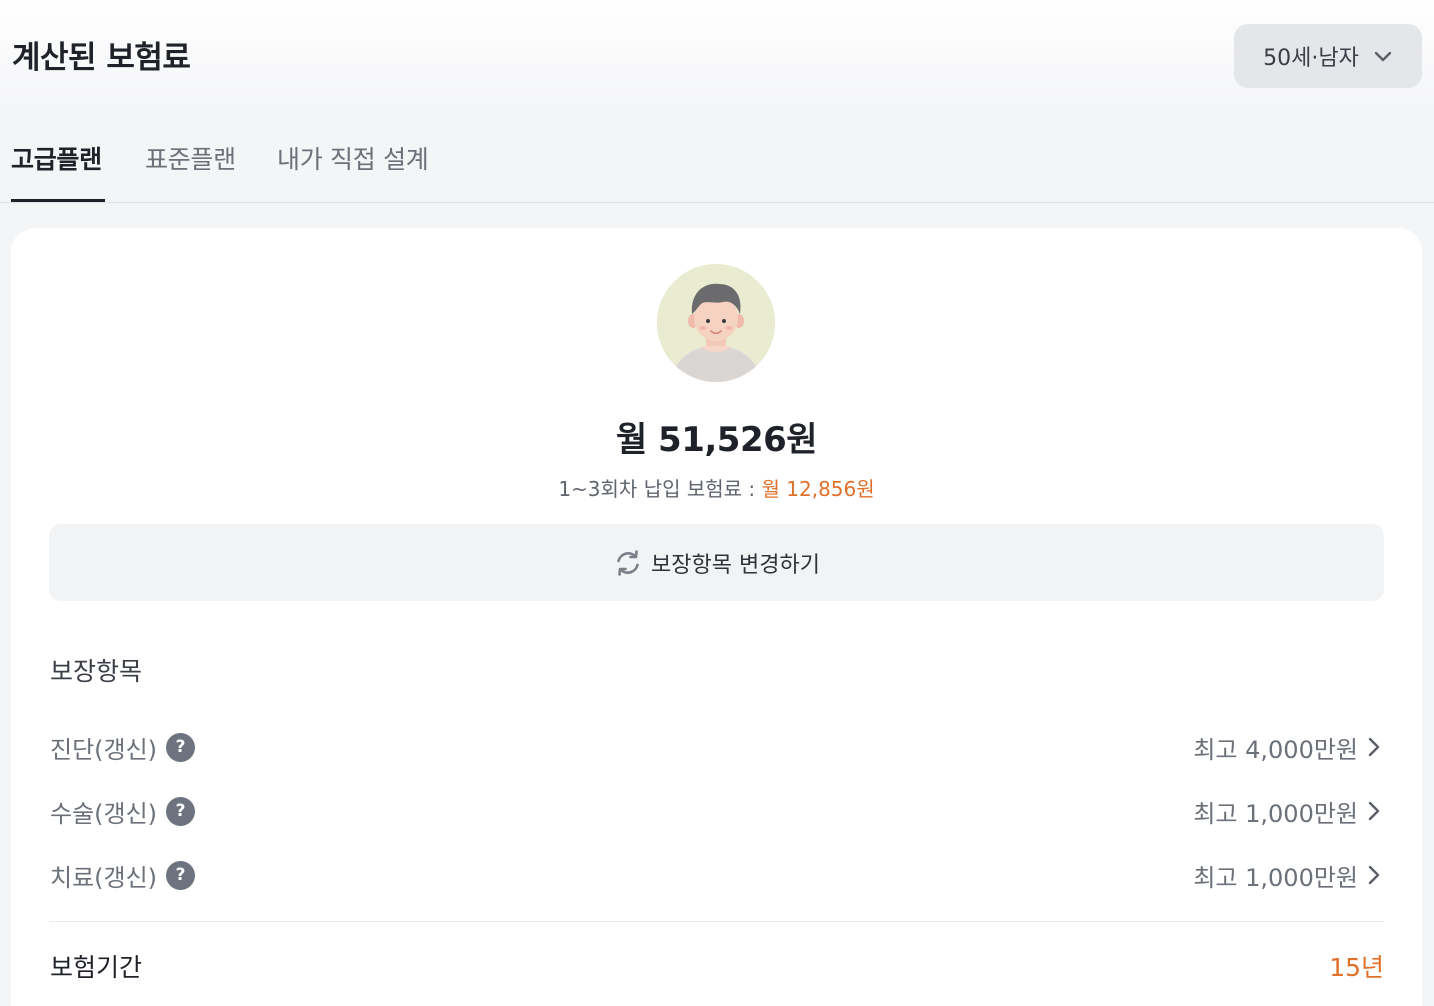 The height and width of the screenshot is (1006, 1434). Describe the element at coordinates (56, 158) in the screenshot. I see `tab-premium-plan: 고급플랜` at that location.